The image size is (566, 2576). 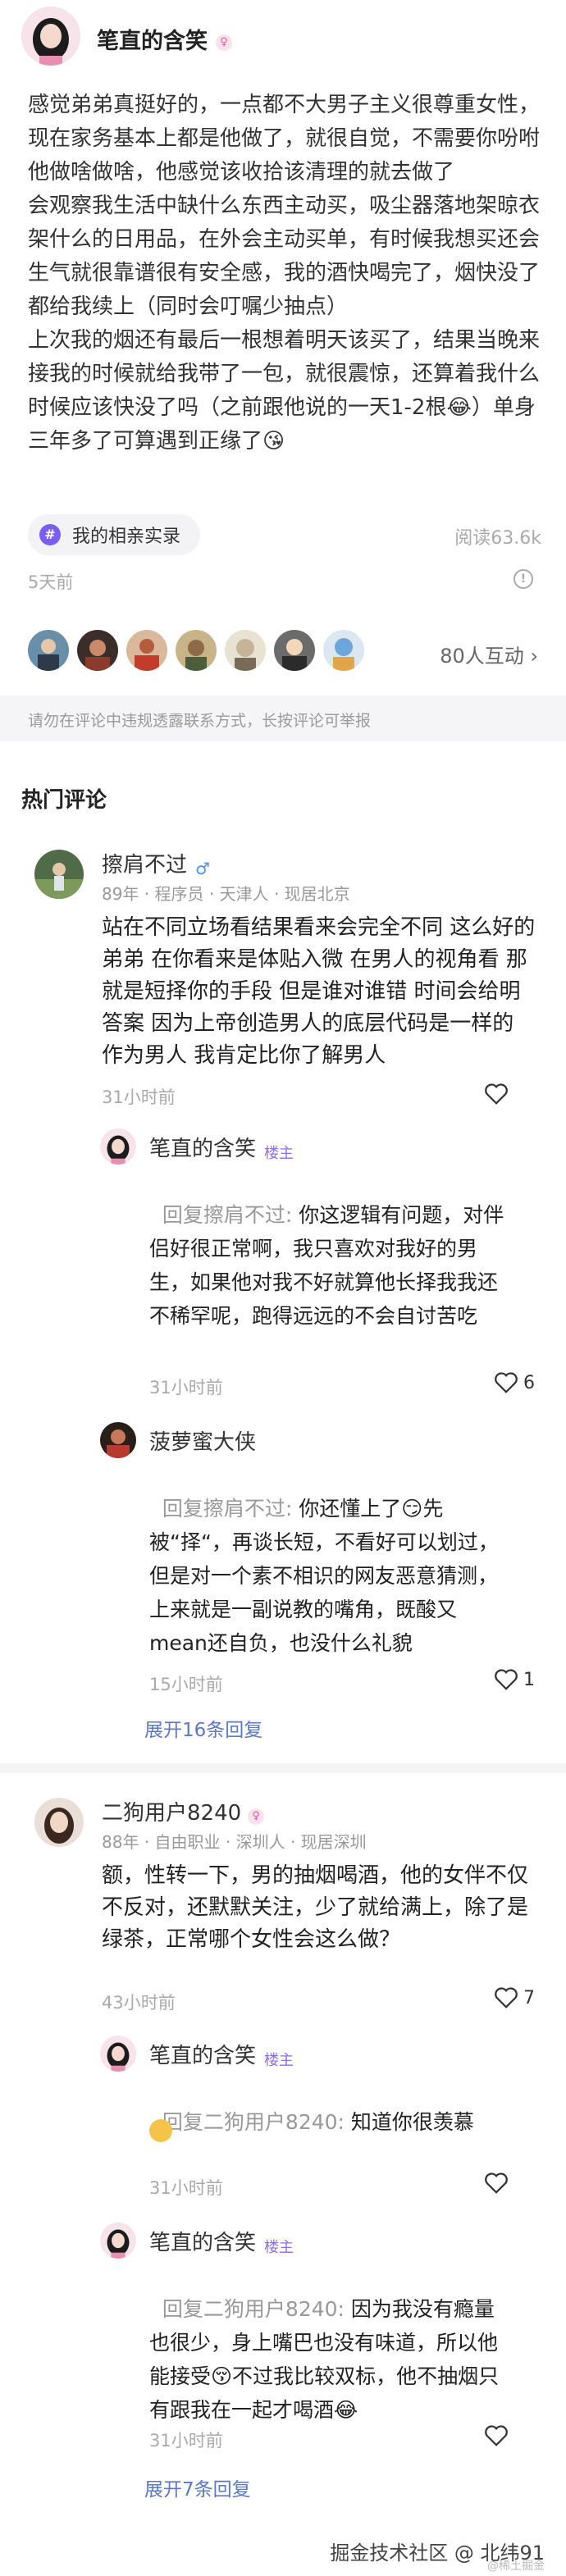 I want to click on expand-replies-link: 展开16条回复, so click(x=203, y=1728).